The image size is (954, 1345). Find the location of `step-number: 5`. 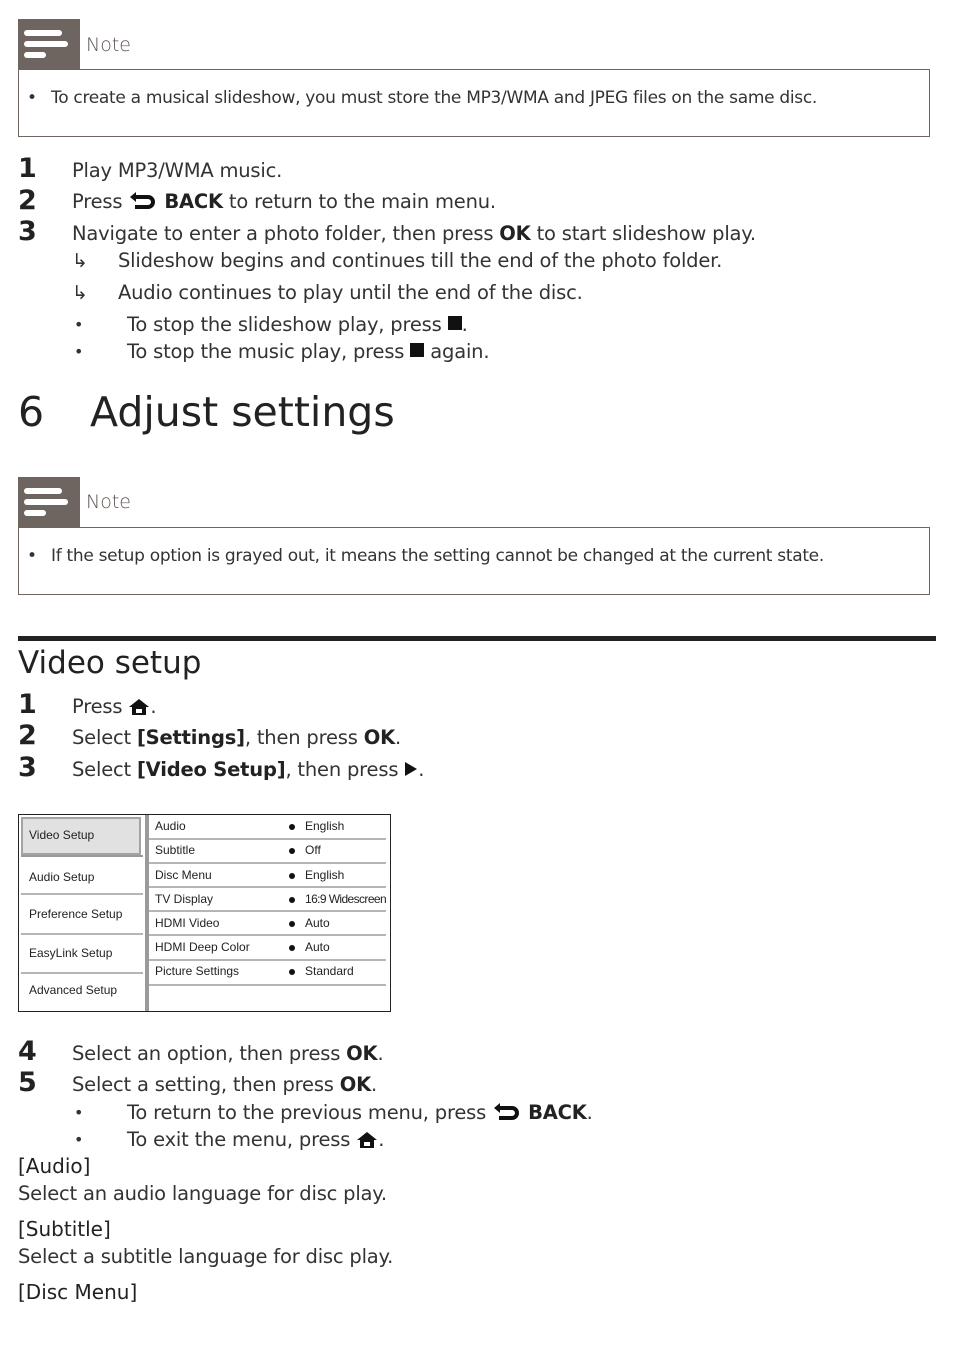

step-number: 5 is located at coordinates (27, 1082).